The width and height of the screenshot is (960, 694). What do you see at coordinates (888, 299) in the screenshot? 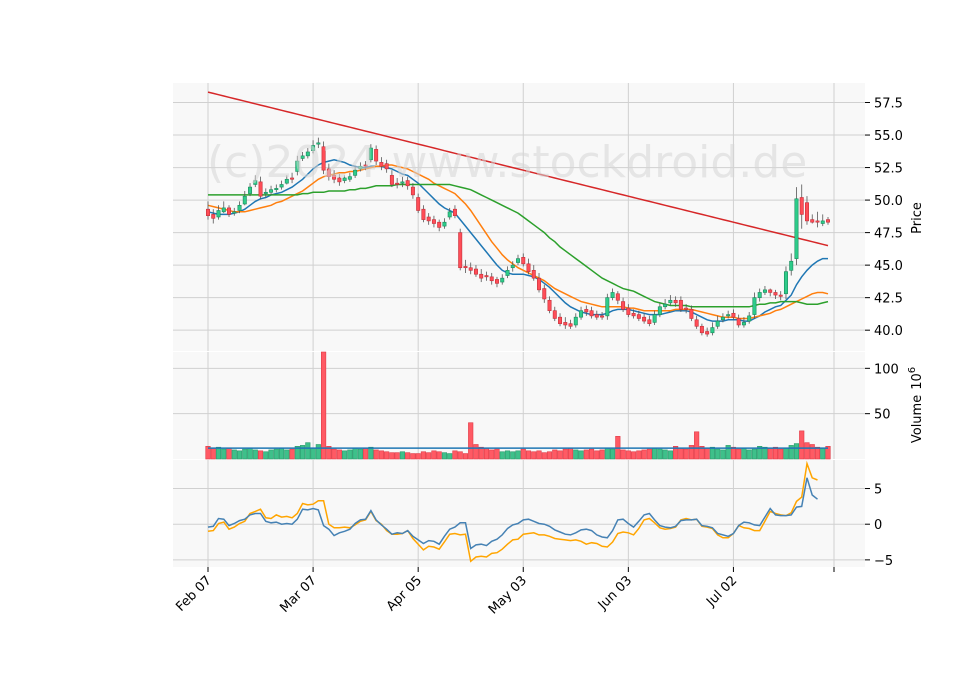
I see `price-tick-label: 42.5` at bounding box center [888, 299].